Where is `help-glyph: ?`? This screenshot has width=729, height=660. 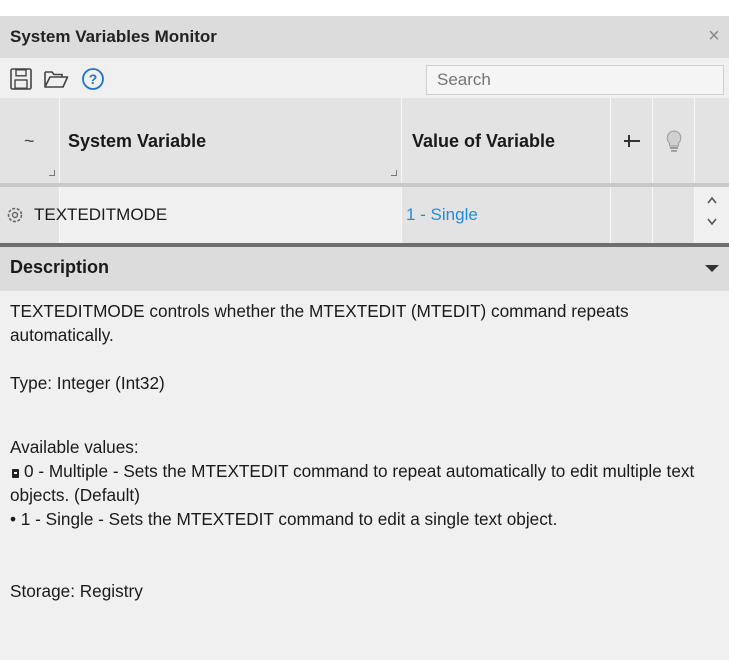 help-glyph: ? is located at coordinates (93, 79).